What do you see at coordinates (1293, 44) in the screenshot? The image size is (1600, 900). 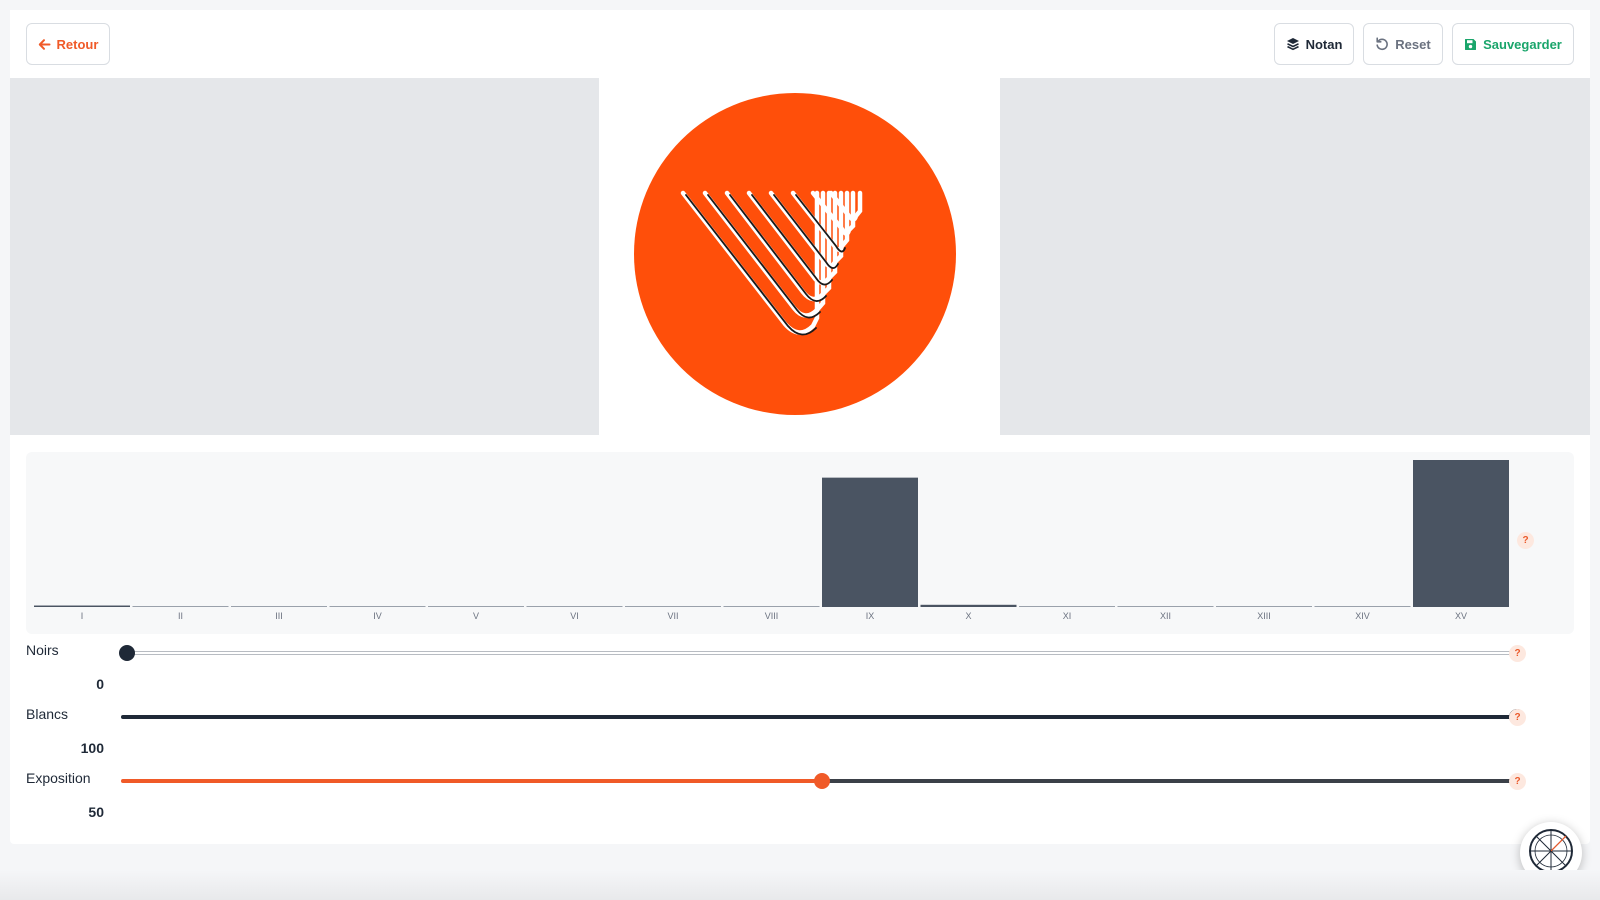 I see `layers-icon` at bounding box center [1293, 44].